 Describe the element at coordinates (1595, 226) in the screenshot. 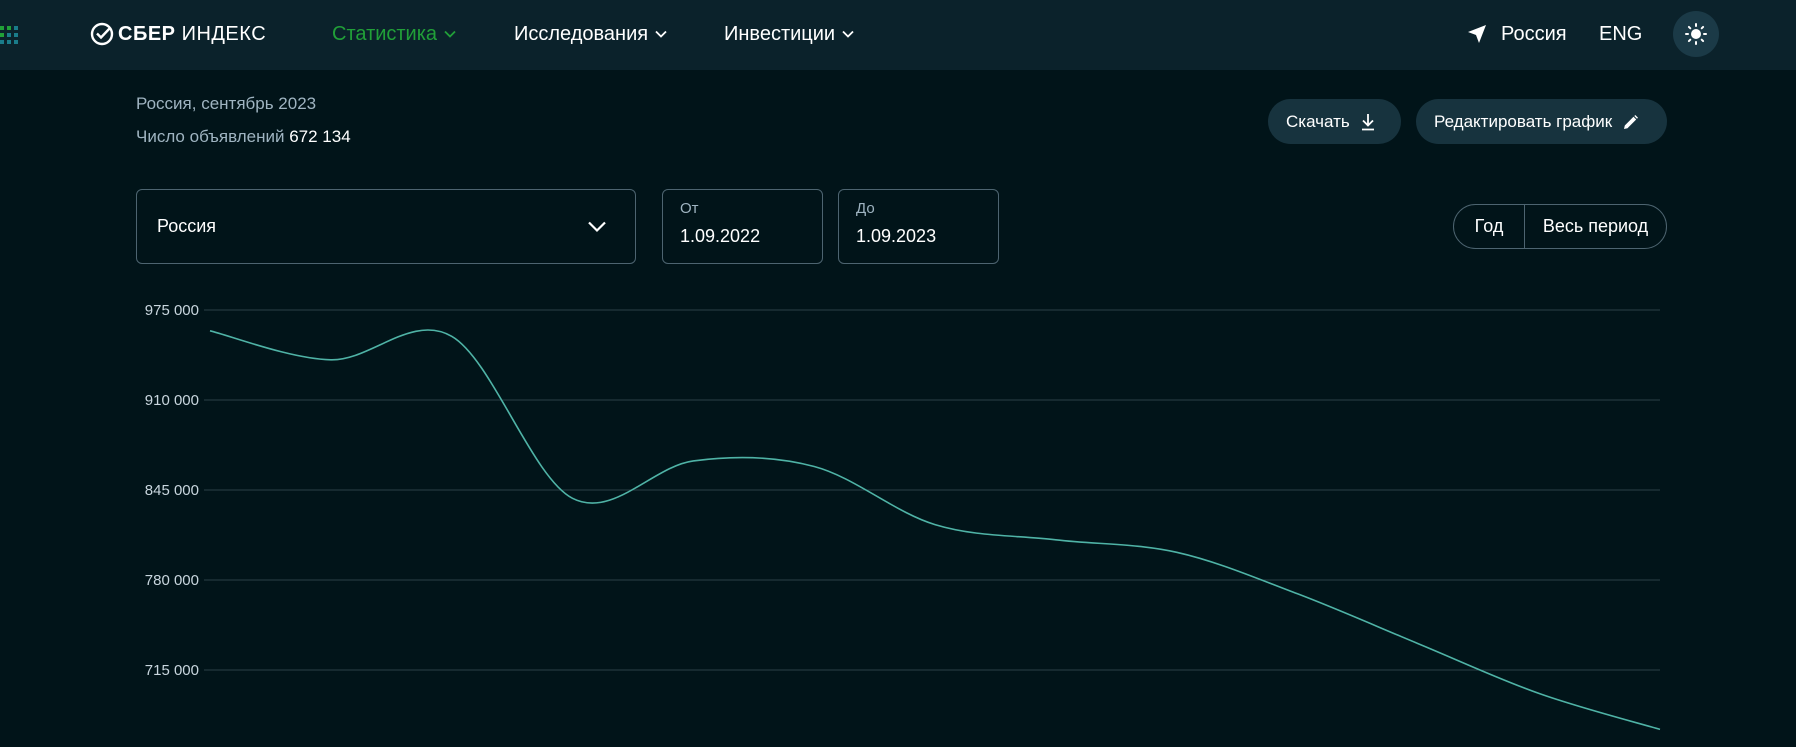

I see `period-all-button: Весь период` at that location.